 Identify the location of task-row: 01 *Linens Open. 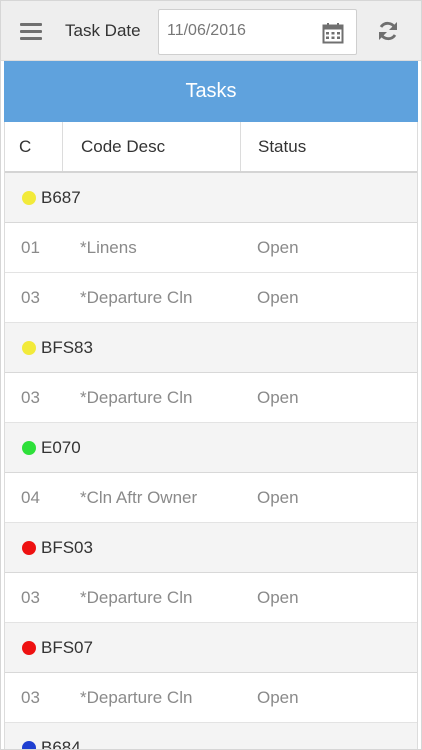
(211, 248).